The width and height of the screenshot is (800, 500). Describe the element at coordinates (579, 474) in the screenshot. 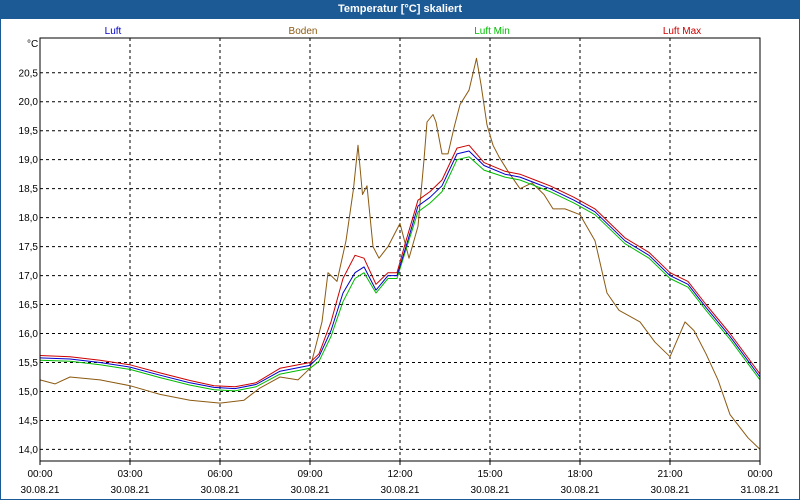

I see `x-tick-time: 18:00` at that location.